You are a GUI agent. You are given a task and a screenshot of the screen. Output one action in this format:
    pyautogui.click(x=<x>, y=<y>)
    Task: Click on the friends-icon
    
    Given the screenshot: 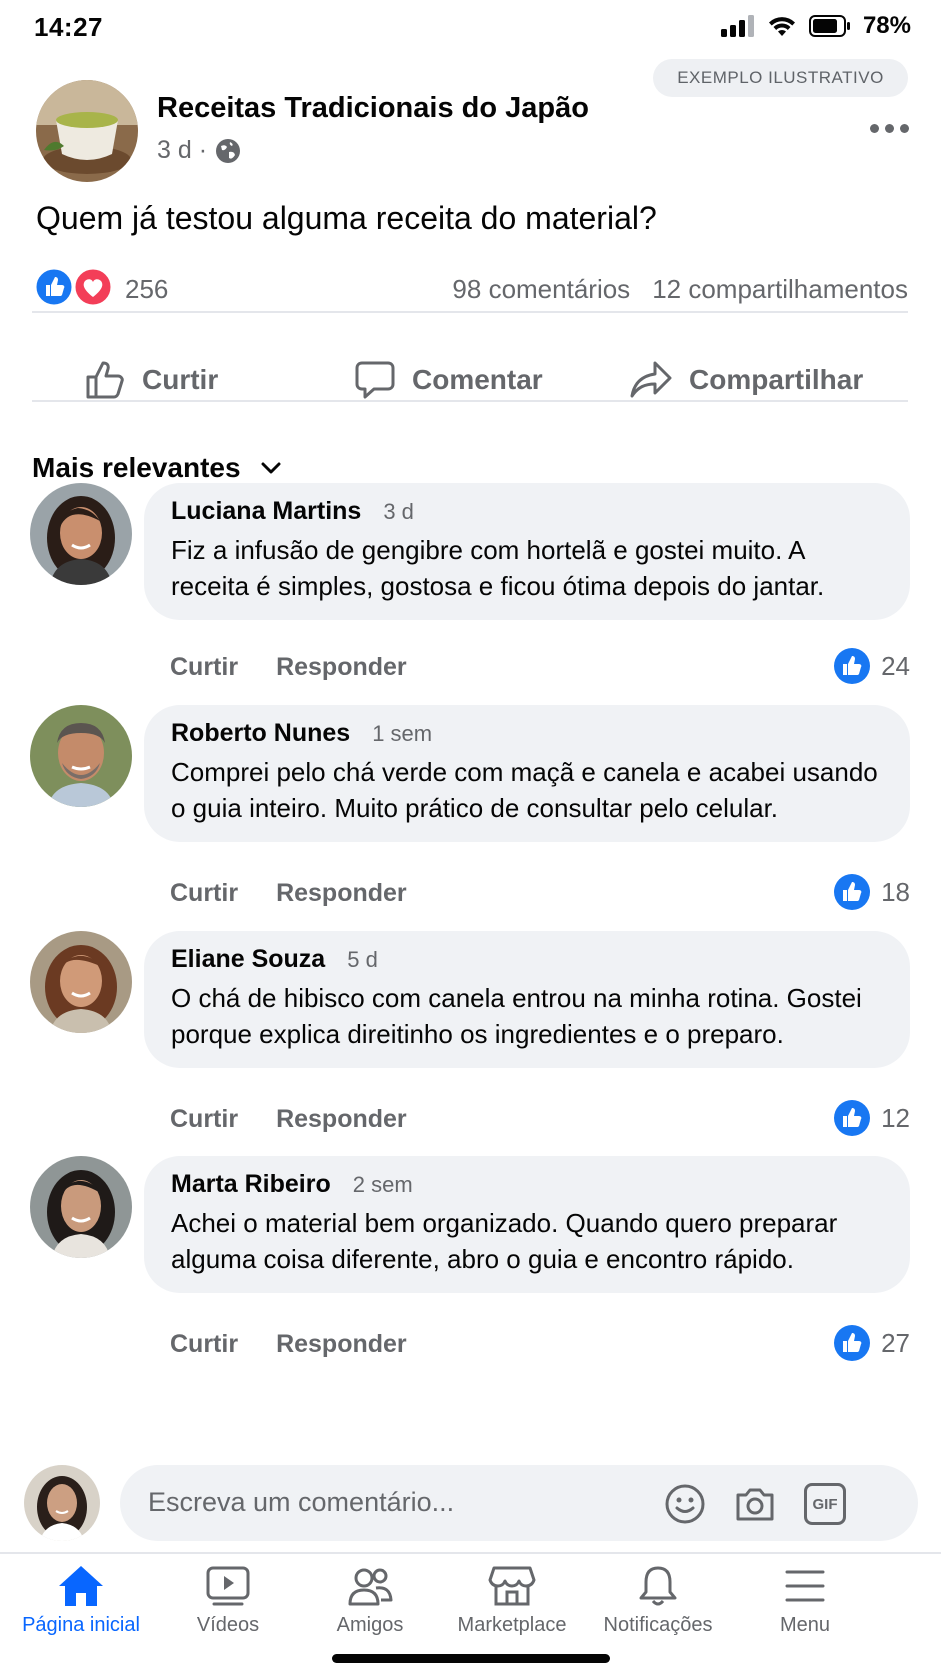 What is the action you would take?
    pyautogui.click(x=370, y=1587)
    